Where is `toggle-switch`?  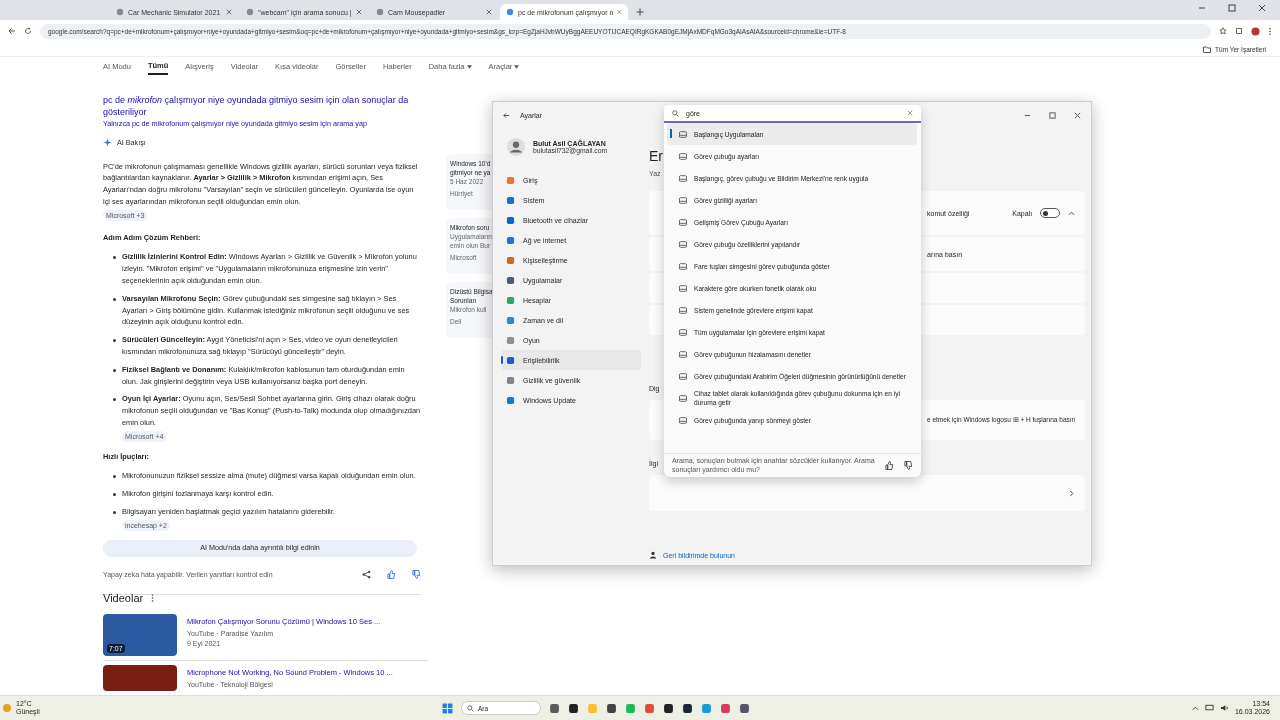 toggle-switch is located at coordinates (1050, 213).